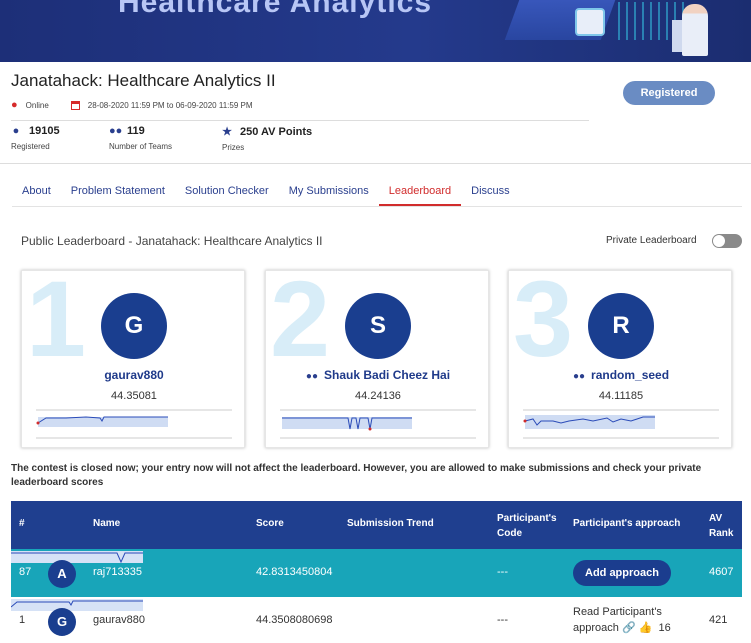 The width and height of the screenshot is (751, 643). I want to click on podium-card-1: 1 G gaurav880 44.35081, so click(133, 359).